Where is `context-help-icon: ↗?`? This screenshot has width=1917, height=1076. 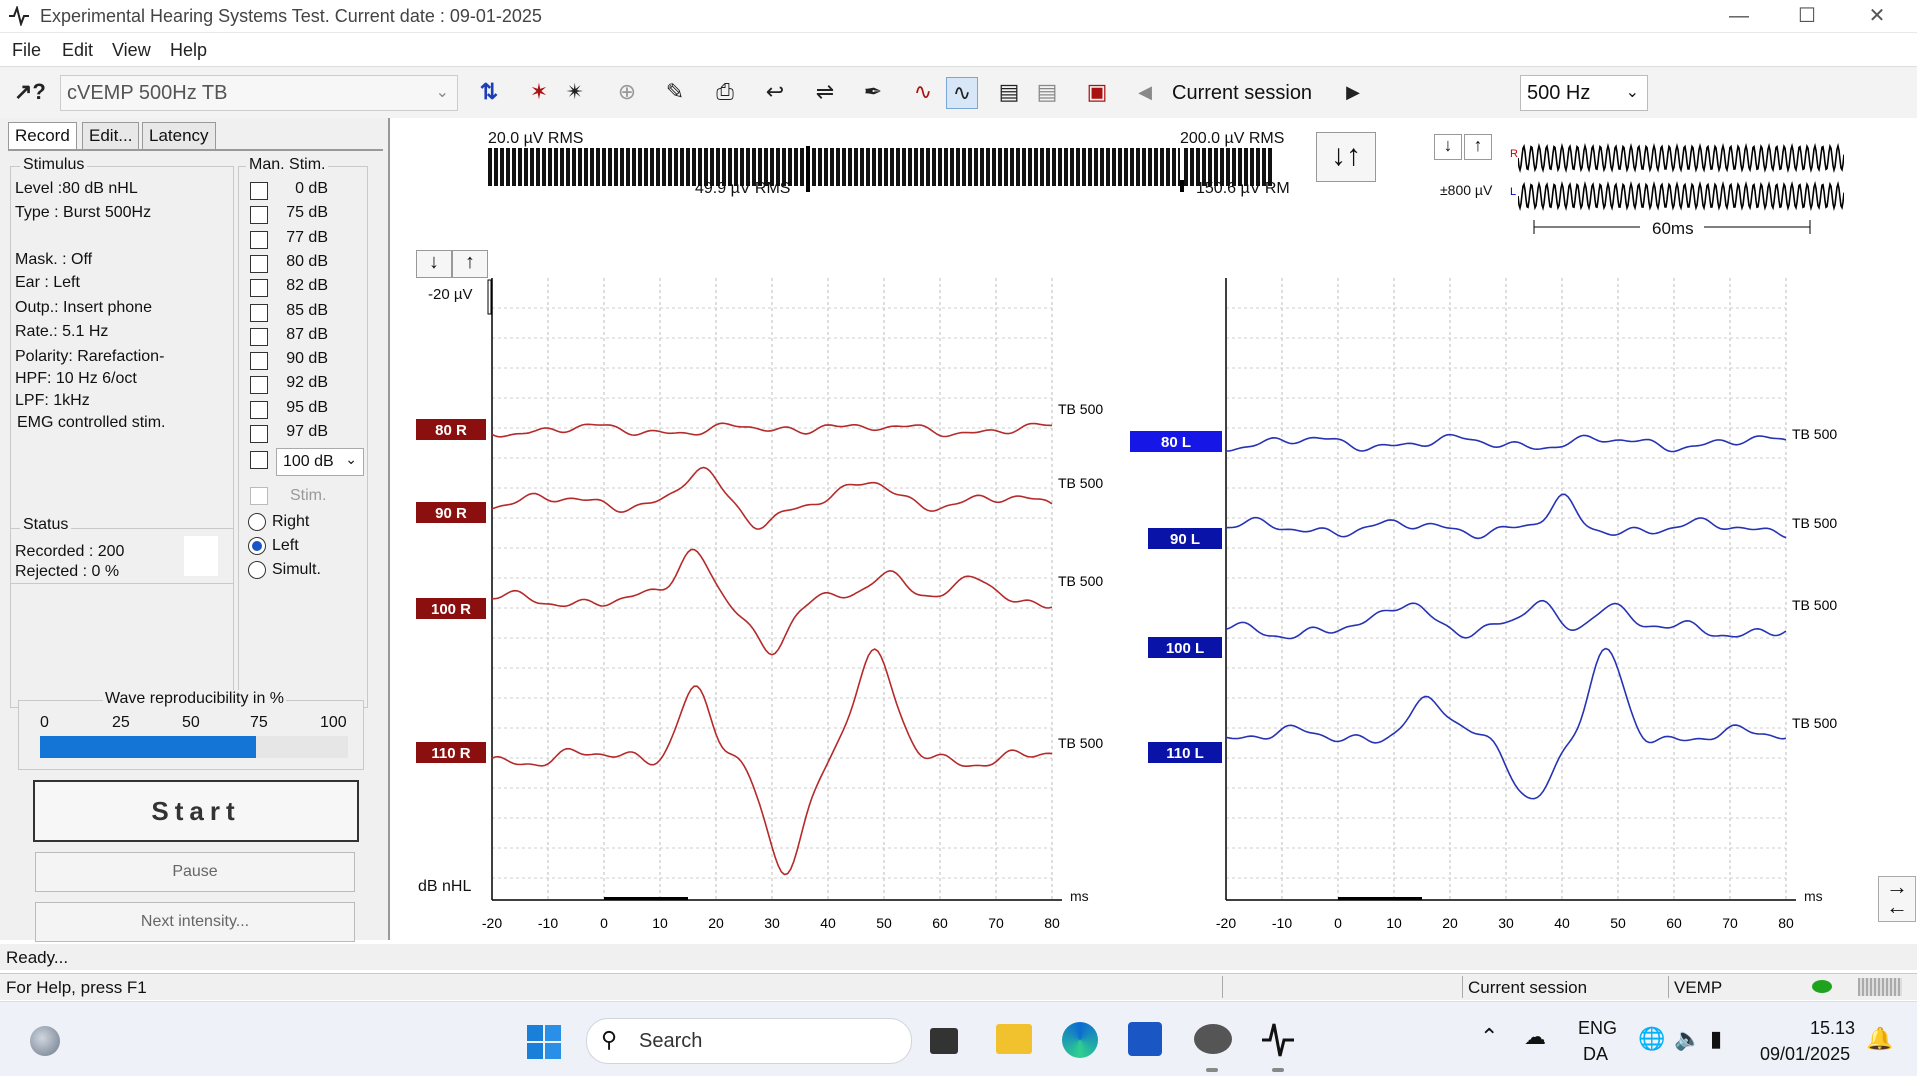
context-help-icon: ↗? is located at coordinates (30, 92).